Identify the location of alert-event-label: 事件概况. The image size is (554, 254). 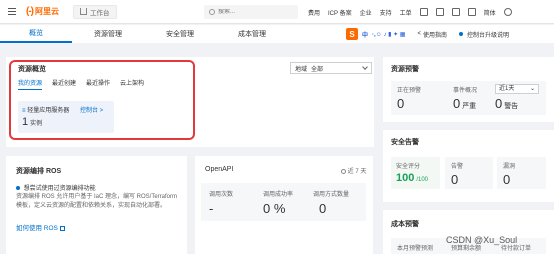
(465, 91).